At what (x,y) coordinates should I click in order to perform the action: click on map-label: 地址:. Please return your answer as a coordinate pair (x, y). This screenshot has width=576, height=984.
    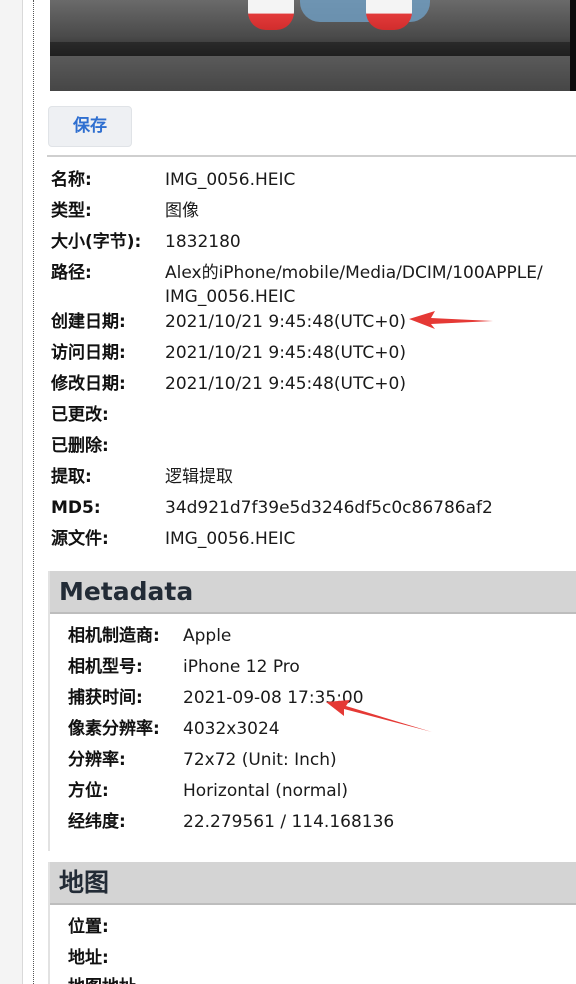
    Looking at the image, I should click on (88, 958).